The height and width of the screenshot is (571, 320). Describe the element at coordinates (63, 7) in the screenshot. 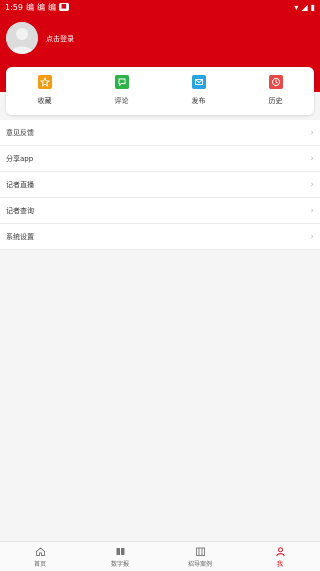

I see `app-notification-icon: ■` at that location.